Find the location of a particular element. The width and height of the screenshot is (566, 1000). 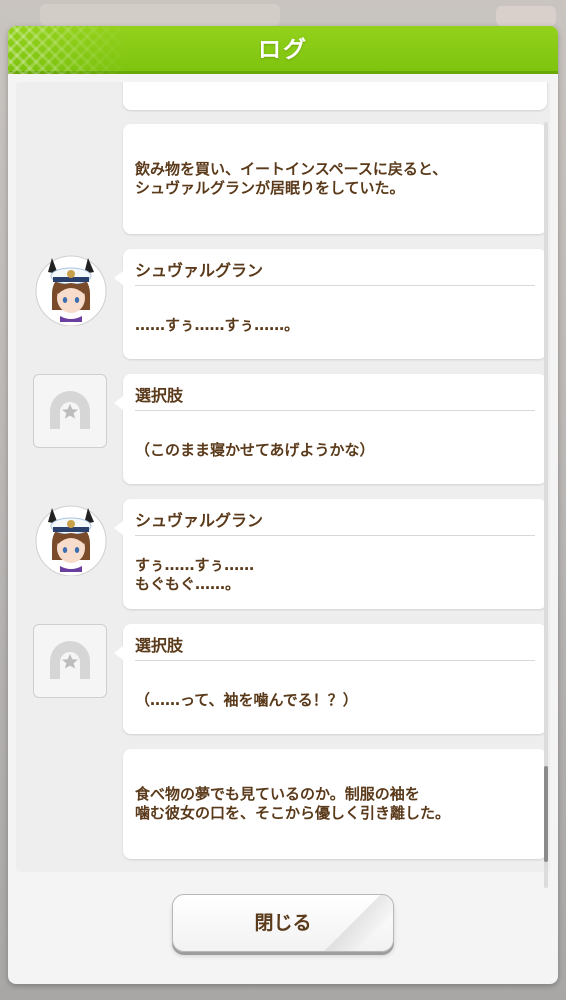

log-entry-dialogue: シュヴァルグラン すぅ……すぅ…… もぐもぐ……。 is located at coordinates (330, 554).